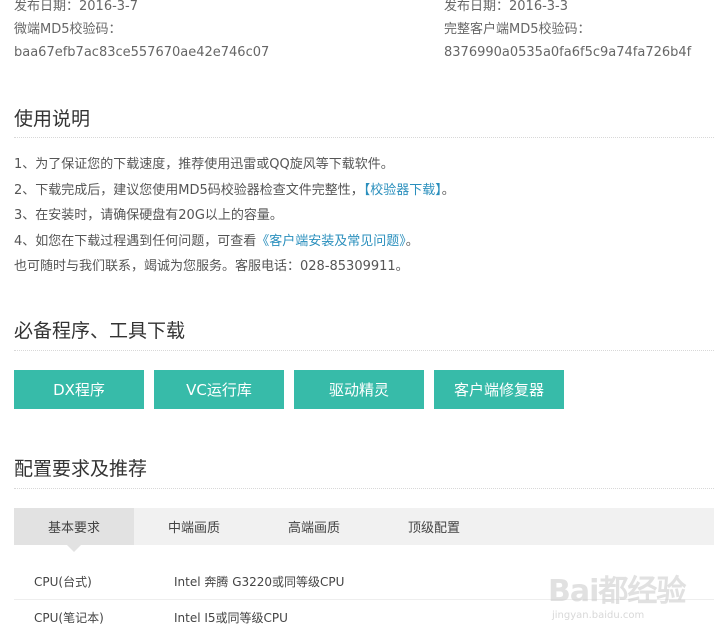 Image resolution: width=714 pixels, height=633 pixels. What do you see at coordinates (289, 389) in the screenshot?
I see `tool-buttons: DX程序 VC运行库 驱动精灵 客户端修复器` at bounding box center [289, 389].